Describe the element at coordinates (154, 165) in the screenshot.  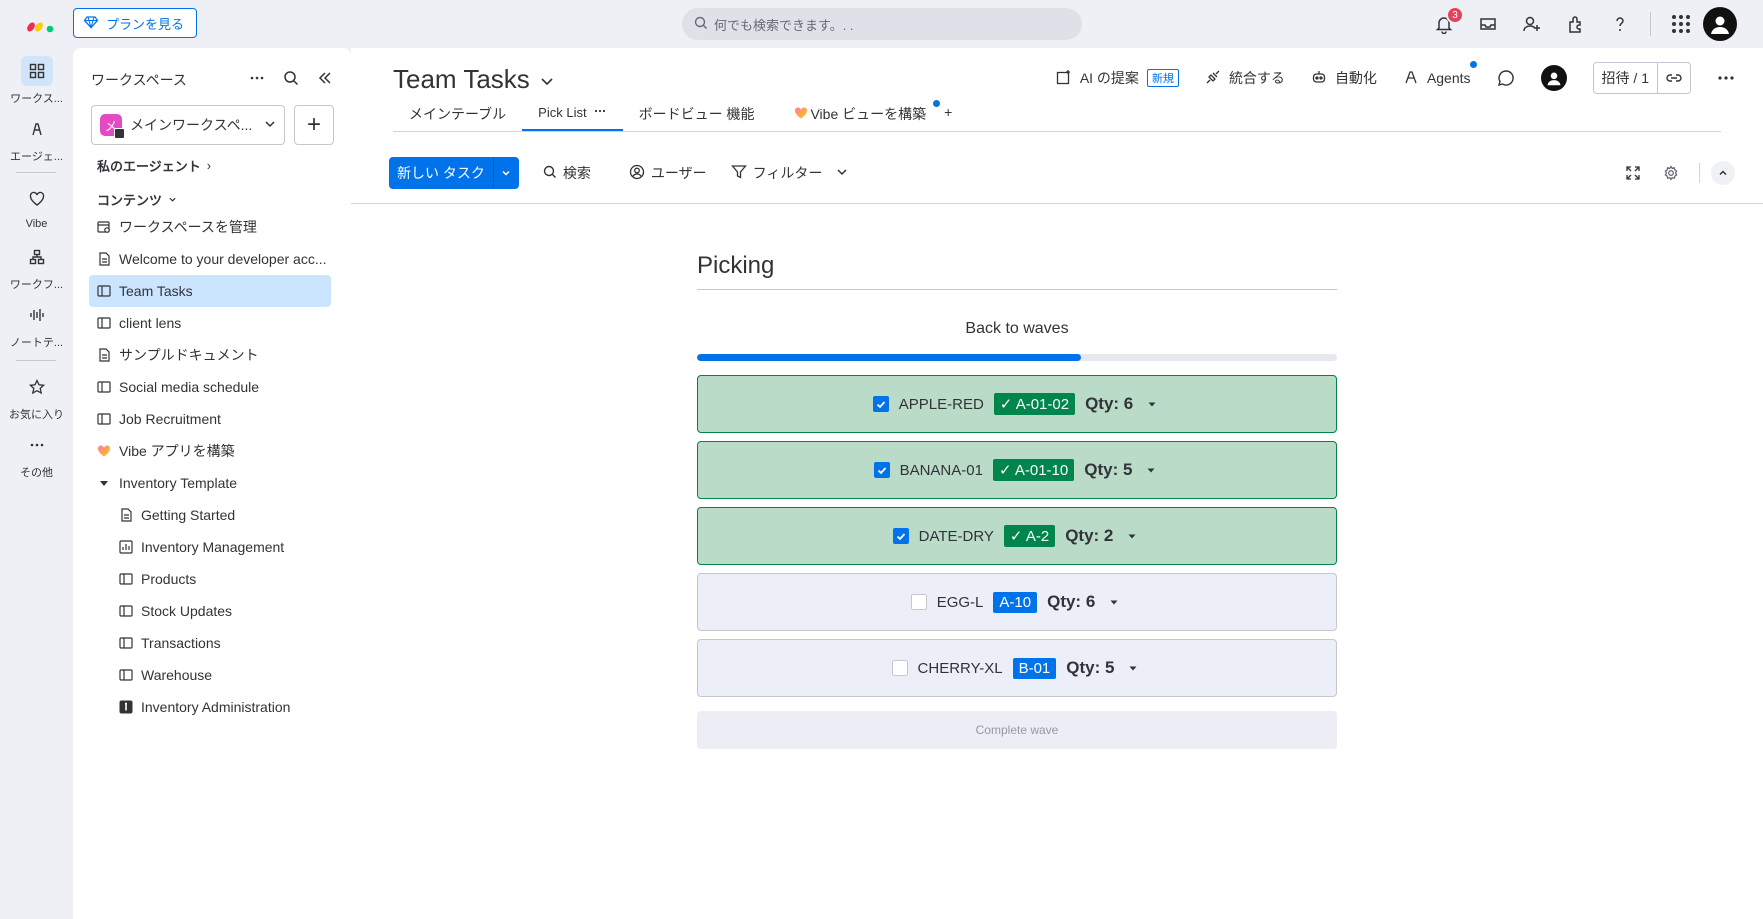
I see `my-agents-section: 私のエージェント ›` at that location.